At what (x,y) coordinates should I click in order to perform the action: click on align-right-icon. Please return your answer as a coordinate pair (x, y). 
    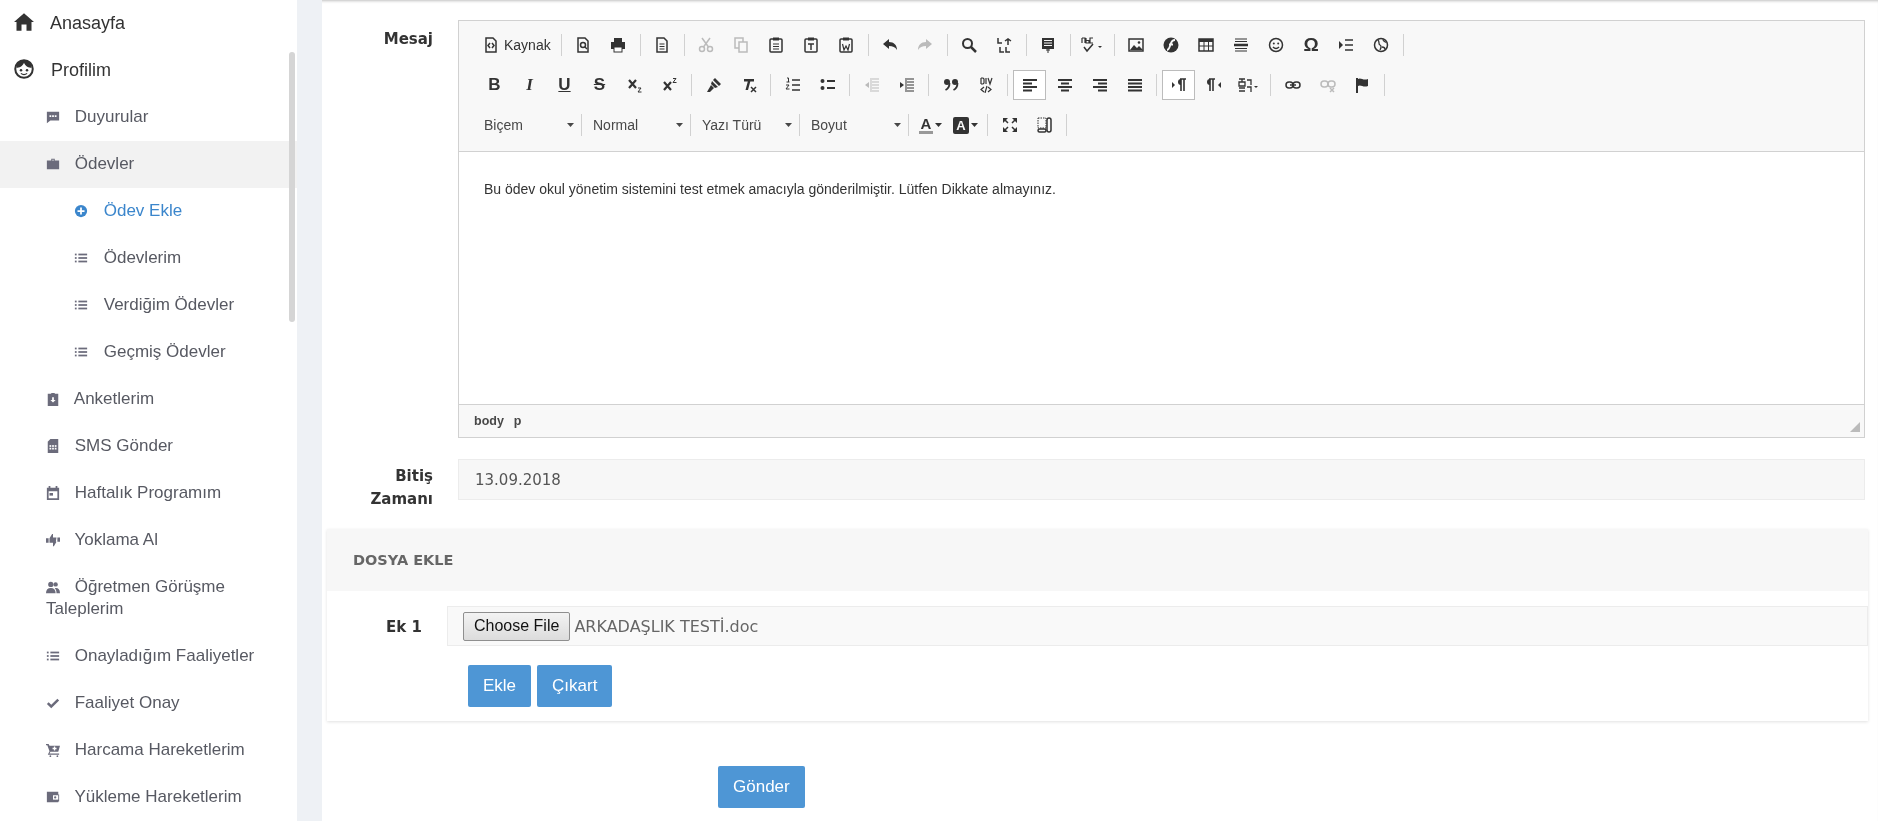
    Looking at the image, I should click on (1099, 85).